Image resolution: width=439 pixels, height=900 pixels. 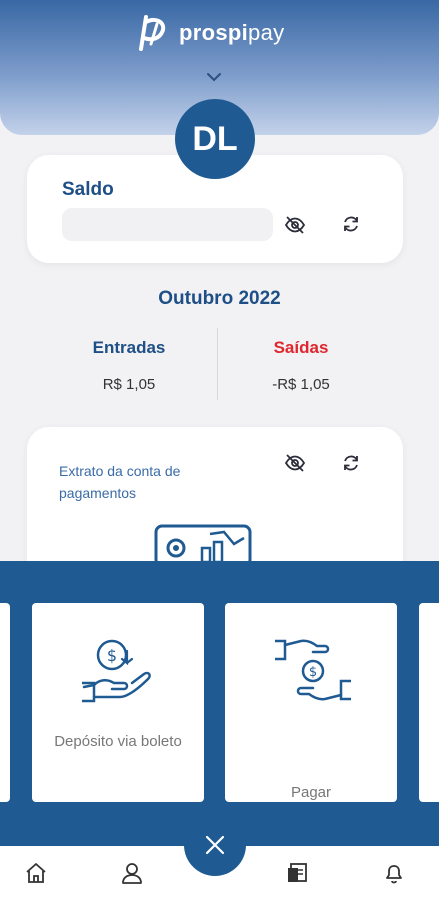 I want to click on statement-icon, so click(x=297, y=873).